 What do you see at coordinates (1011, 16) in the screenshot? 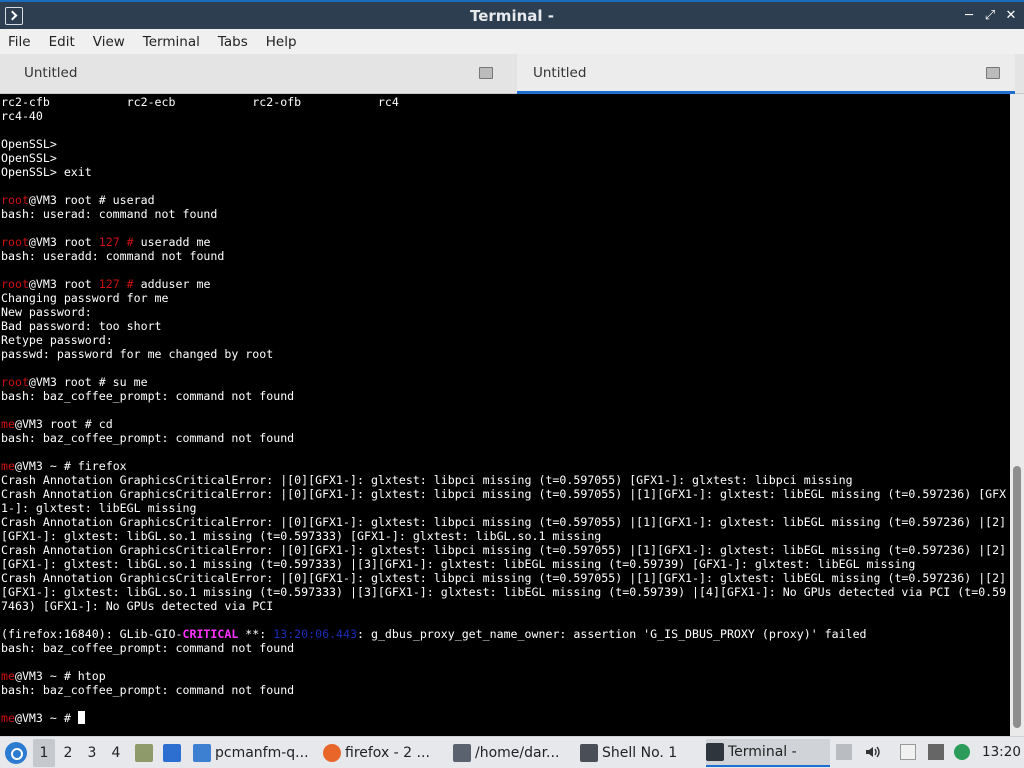
I see `close-icon: ✕` at bounding box center [1011, 16].